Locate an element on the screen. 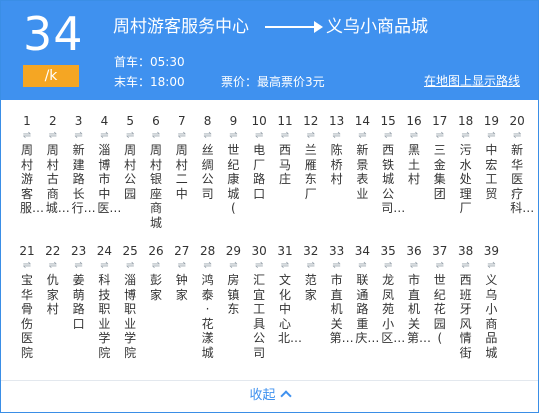 Image resolution: width=539 pixels, height=413 pixels. stop-number: 36 is located at coordinates (414, 251).